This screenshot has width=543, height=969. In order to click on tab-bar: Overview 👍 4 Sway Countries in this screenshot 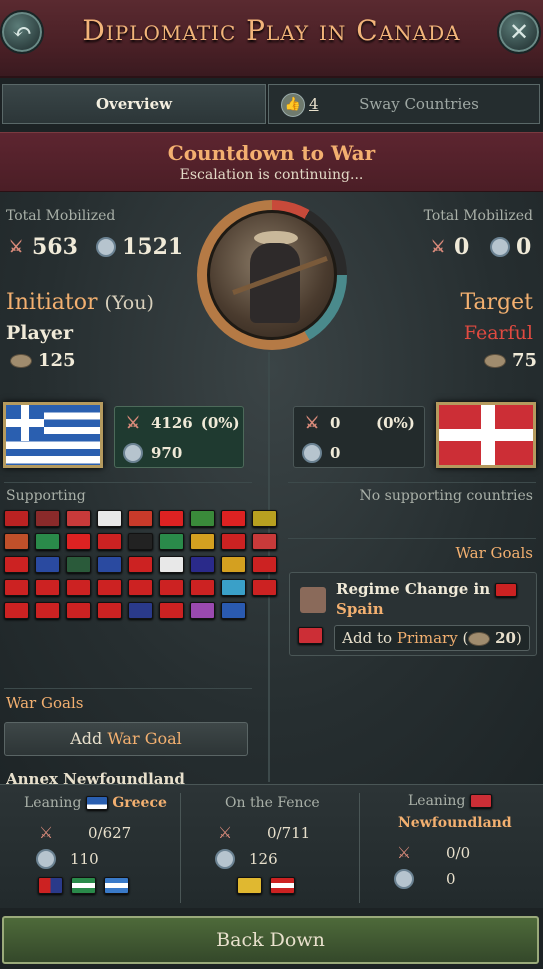, I will do `click(271, 104)`.